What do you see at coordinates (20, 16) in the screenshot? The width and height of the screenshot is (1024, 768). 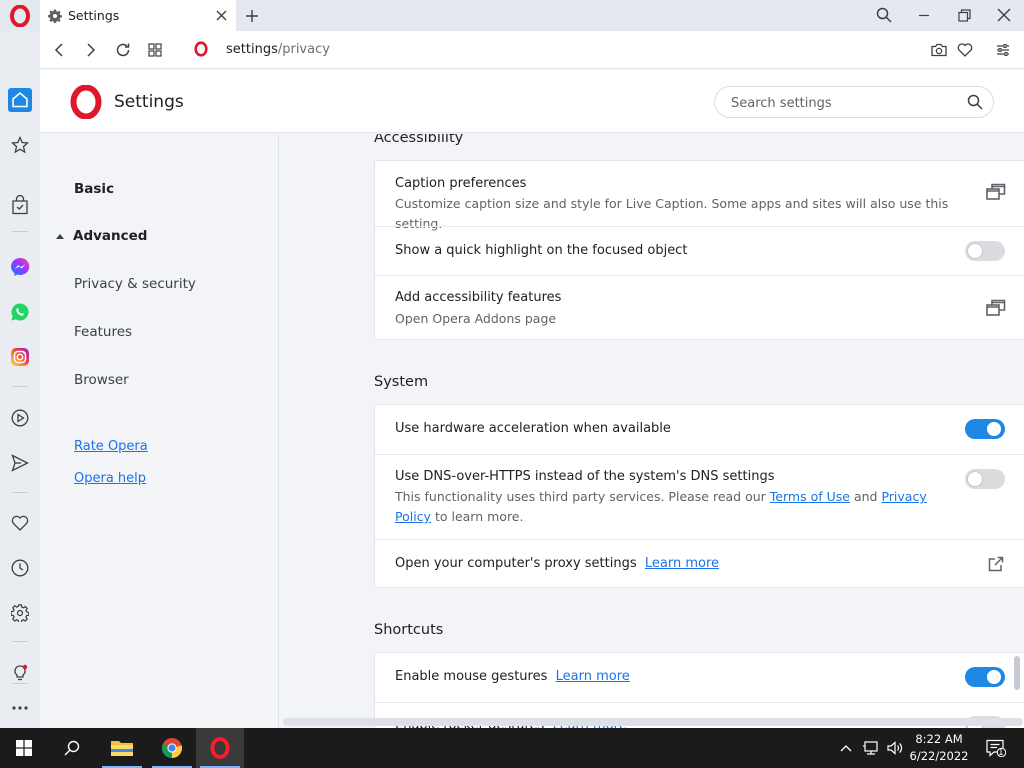 I see `opera-menu-button` at bounding box center [20, 16].